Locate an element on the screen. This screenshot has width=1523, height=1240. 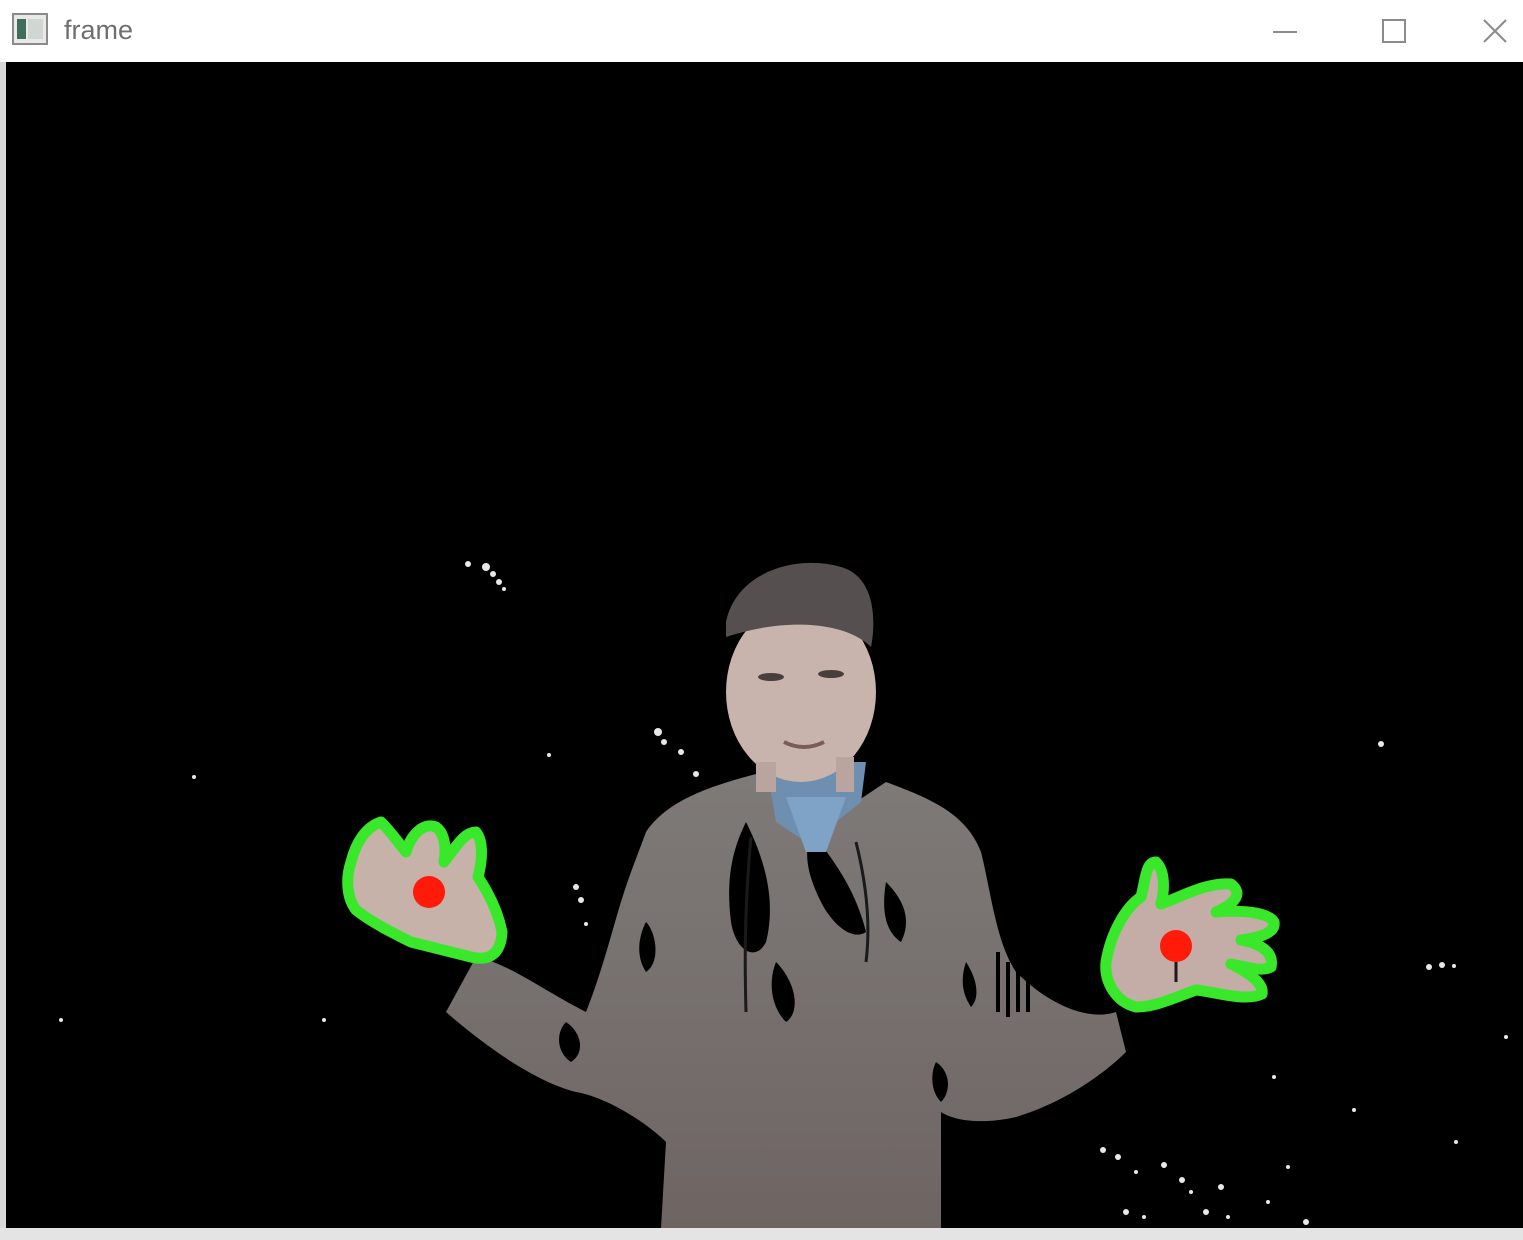
left-hand-centroid is located at coordinates (429, 892).